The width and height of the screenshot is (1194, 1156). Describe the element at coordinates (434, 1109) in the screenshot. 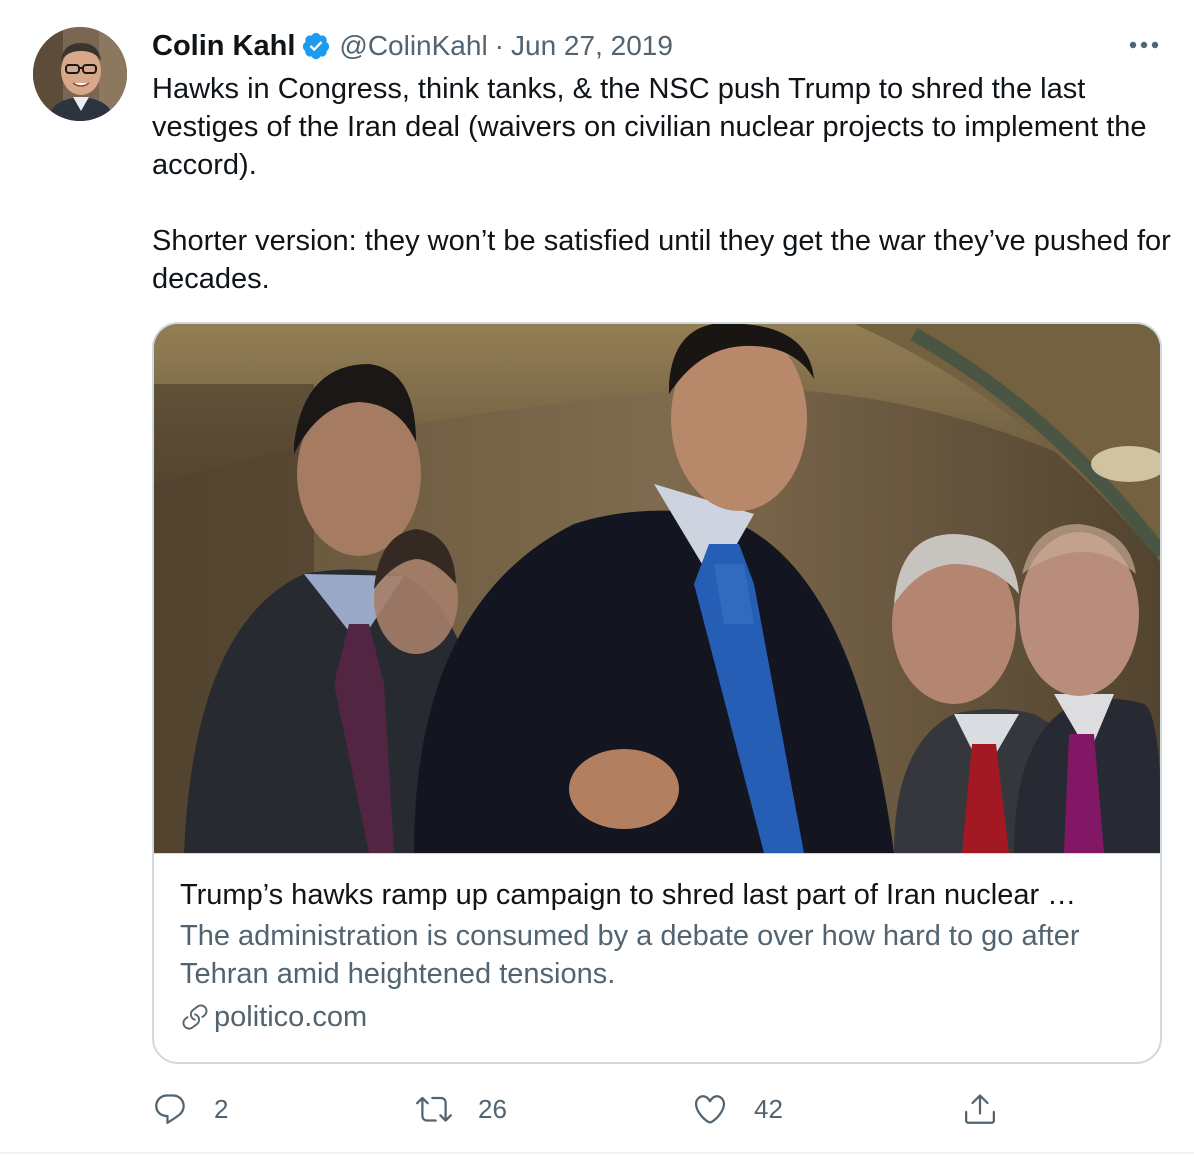

I see `retweet-icon` at that location.